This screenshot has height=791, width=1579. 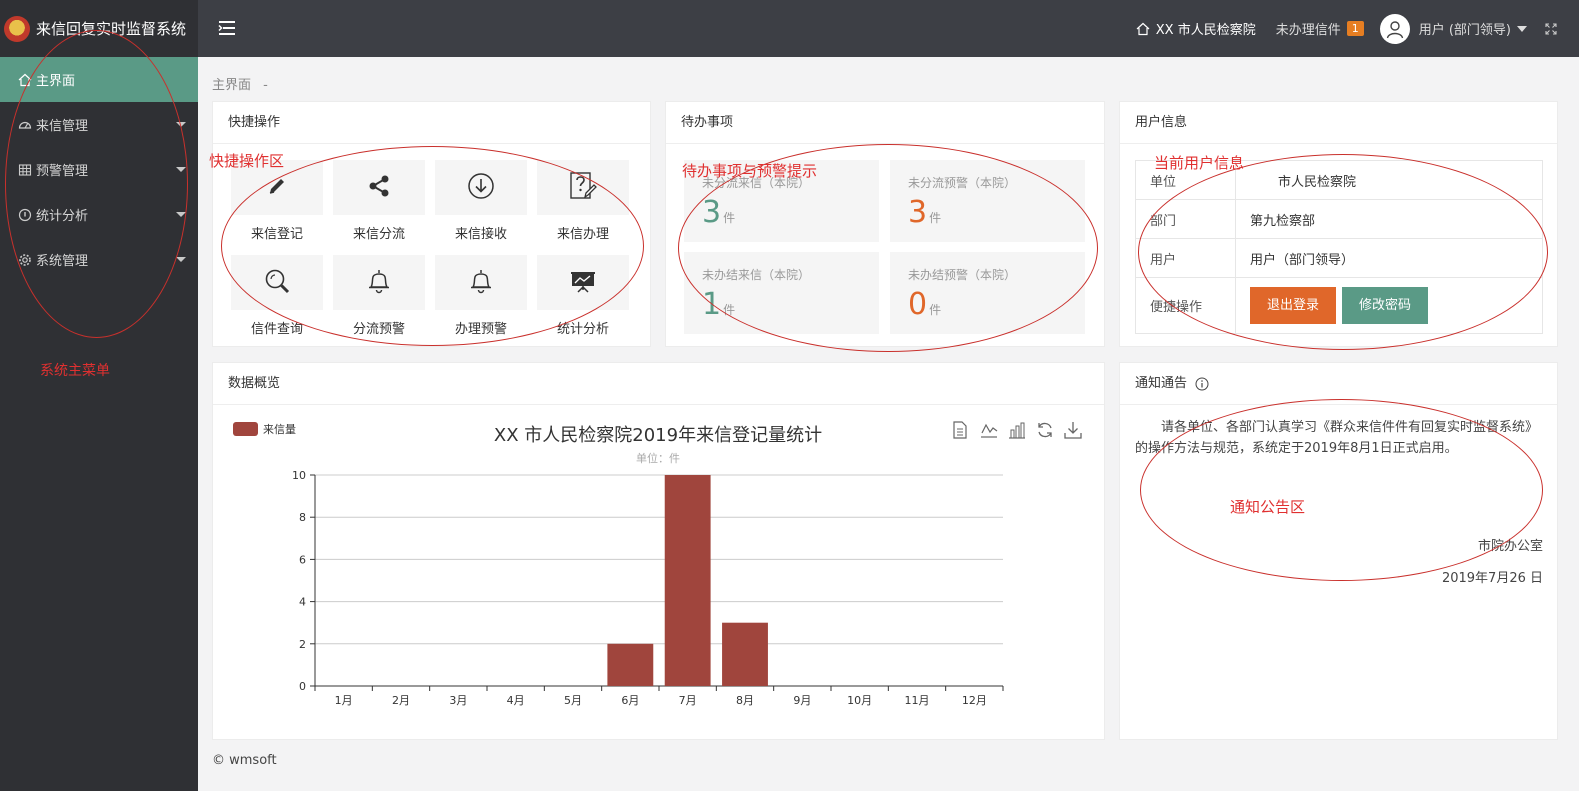 What do you see at coordinates (231, 85) in the screenshot?
I see `breadcrumb-home: 主界面` at bounding box center [231, 85].